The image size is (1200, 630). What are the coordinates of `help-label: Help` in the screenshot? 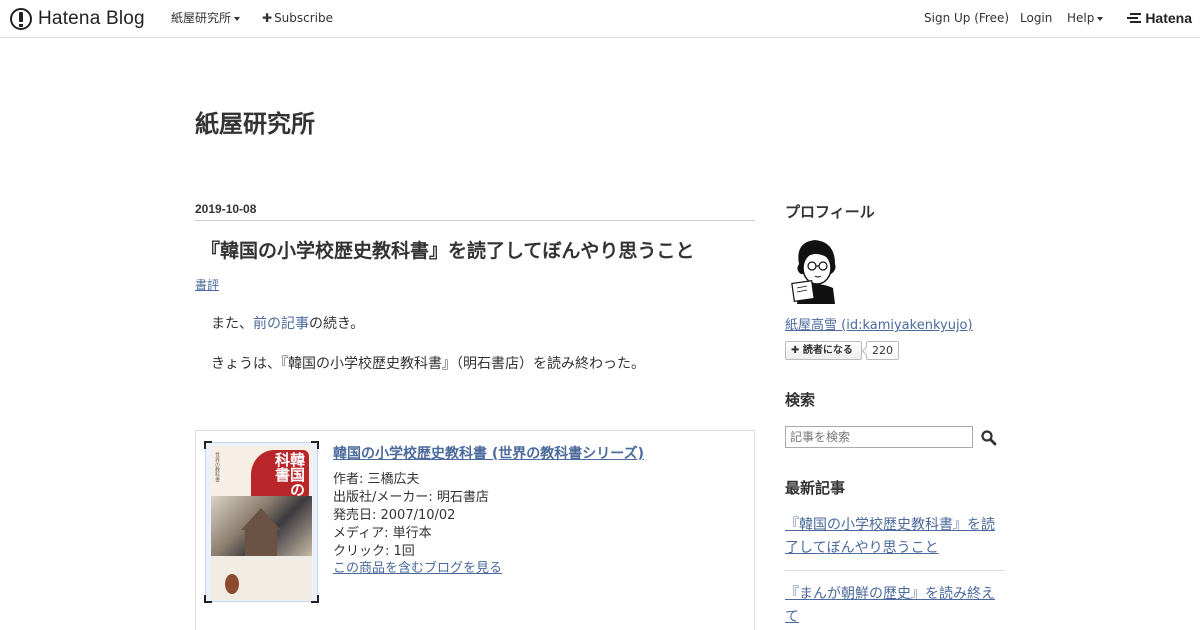 It's located at (1081, 18).